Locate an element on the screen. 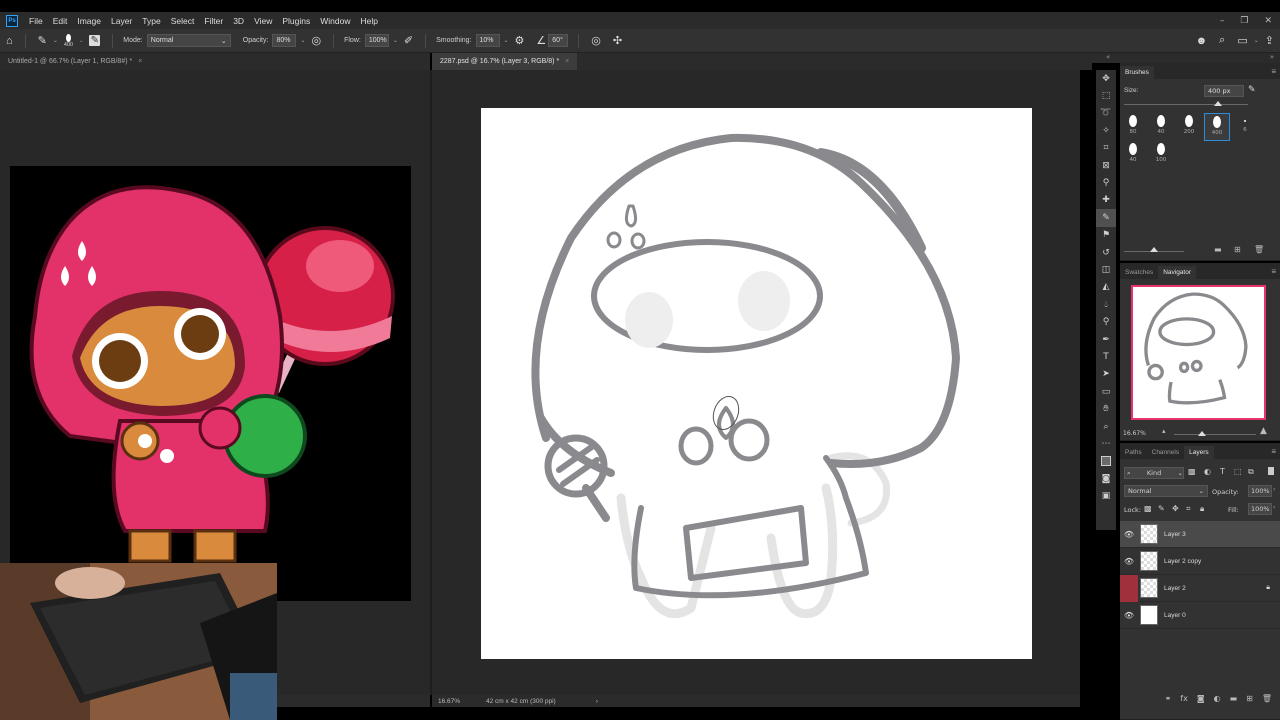 The width and height of the screenshot is (1280, 720). menu-help: Help is located at coordinates (368, 21).